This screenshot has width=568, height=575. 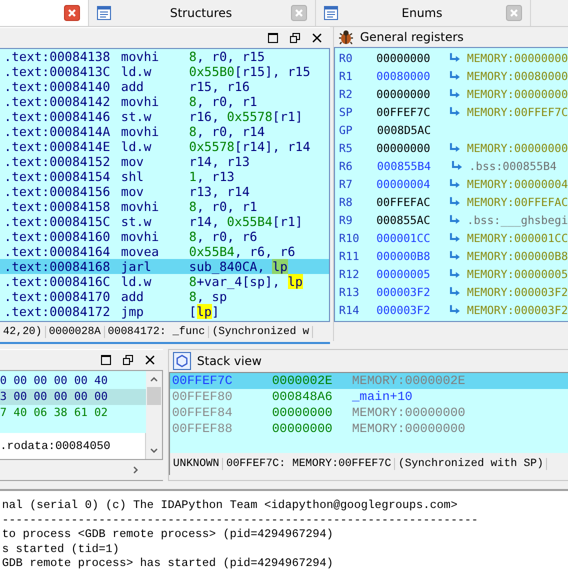 I want to click on output-line: to process <GDB remote process> (pid=4294967294), so click(x=167, y=535).